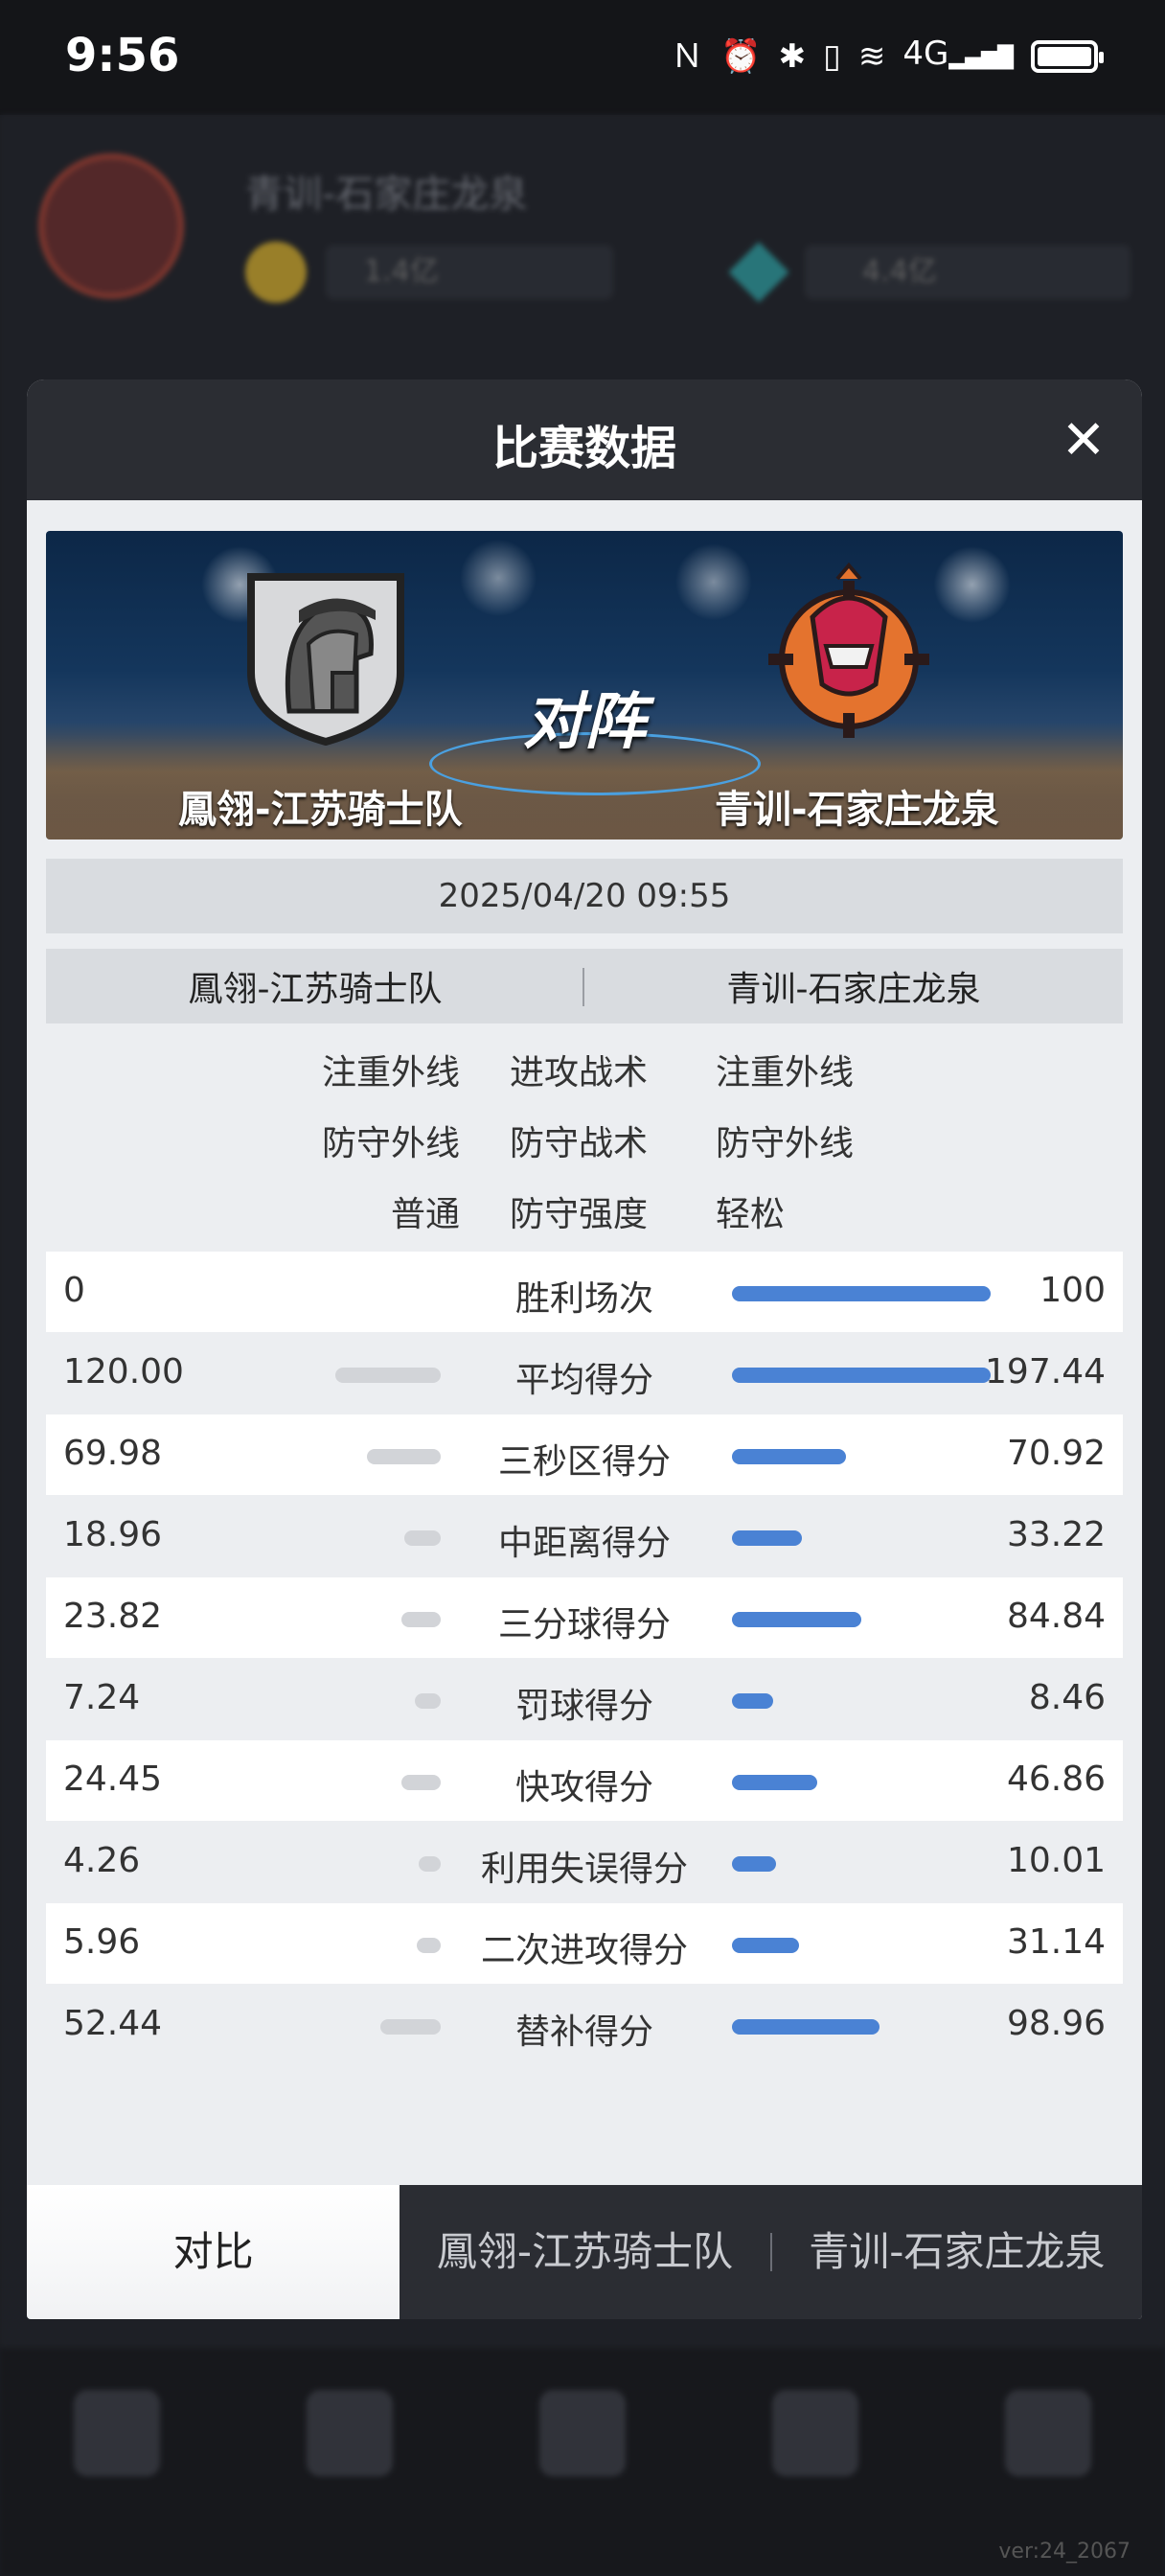  What do you see at coordinates (584, 1462) in the screenshot?
I see `stat-label: 三秒区得分` at bounding box center [584, 1462].